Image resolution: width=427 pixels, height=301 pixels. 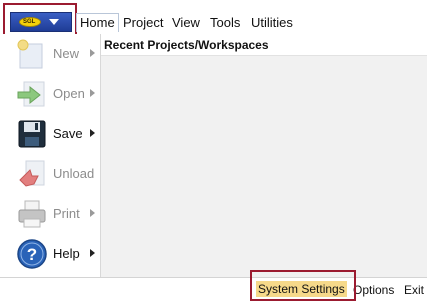 What do you see at coordinates (143, 22) in the screenshot?
I see `tab-project: Project` at bounding box center [143, 22].